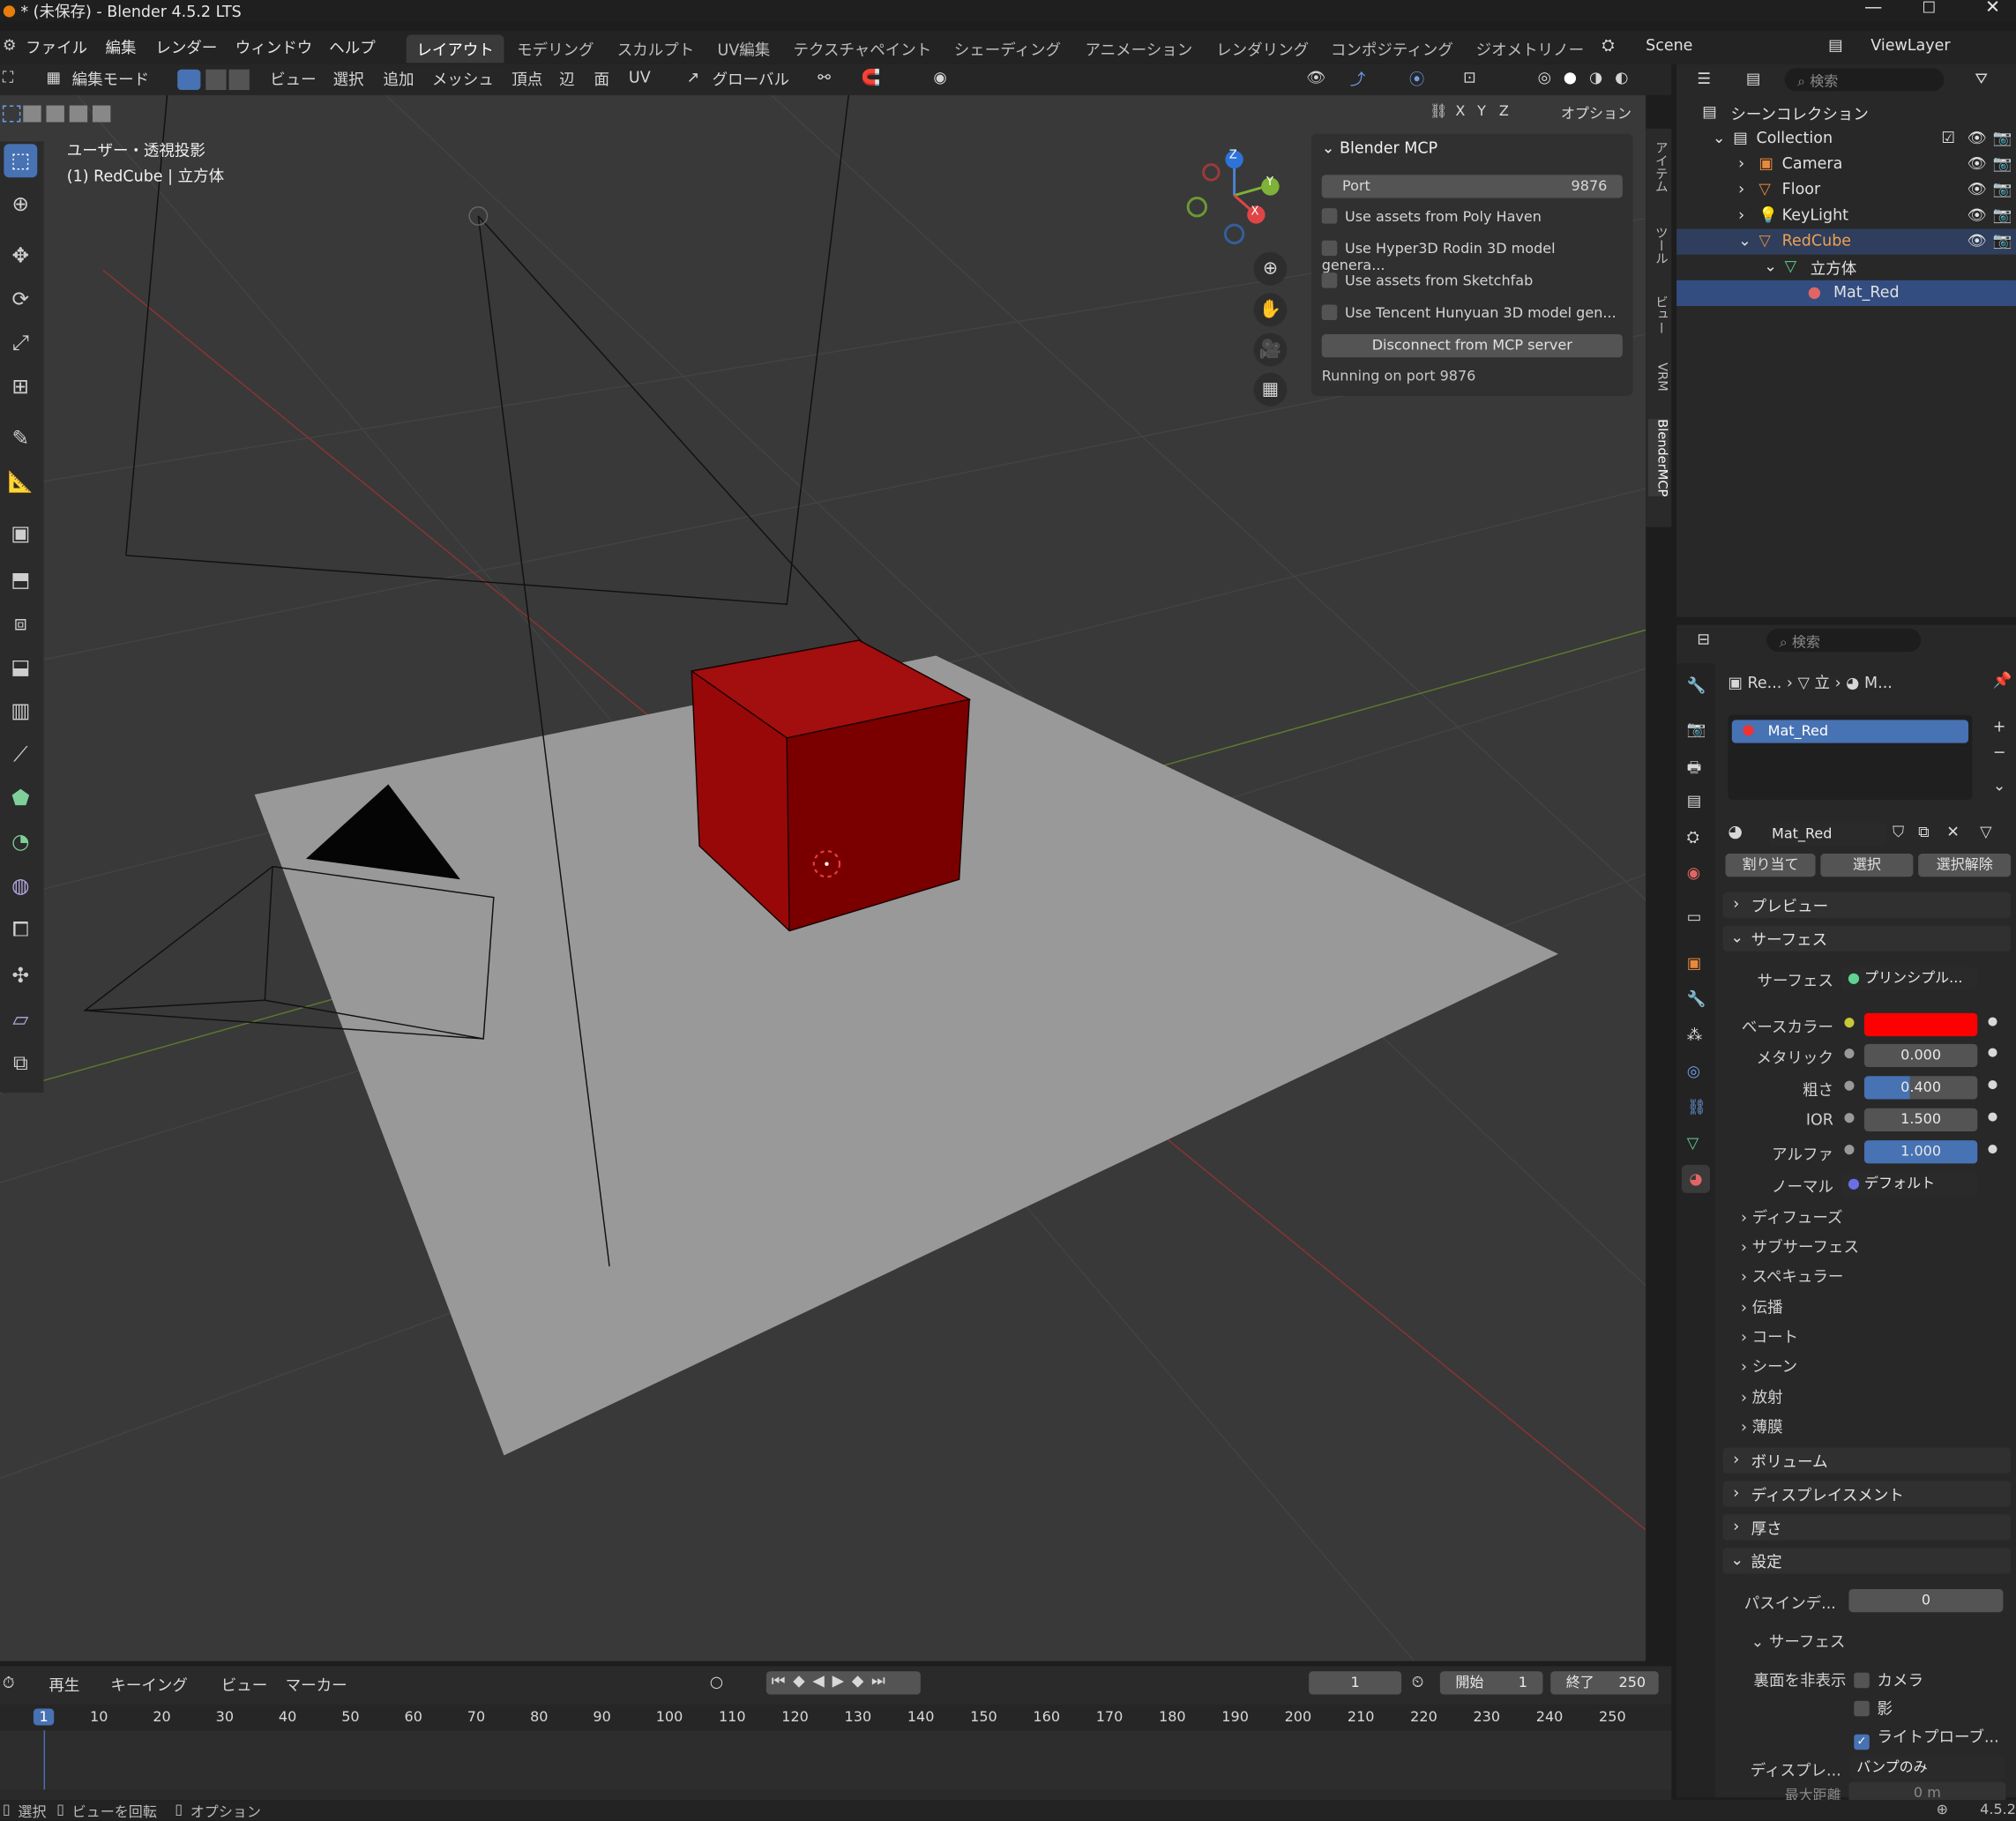 The width and height of the screenshot is (2016, 1821). What do you see at coordinates (1762, 1397) in the screenshot?
I see `subsection-emission: › 放射` at bounding box center [1762, 1397].